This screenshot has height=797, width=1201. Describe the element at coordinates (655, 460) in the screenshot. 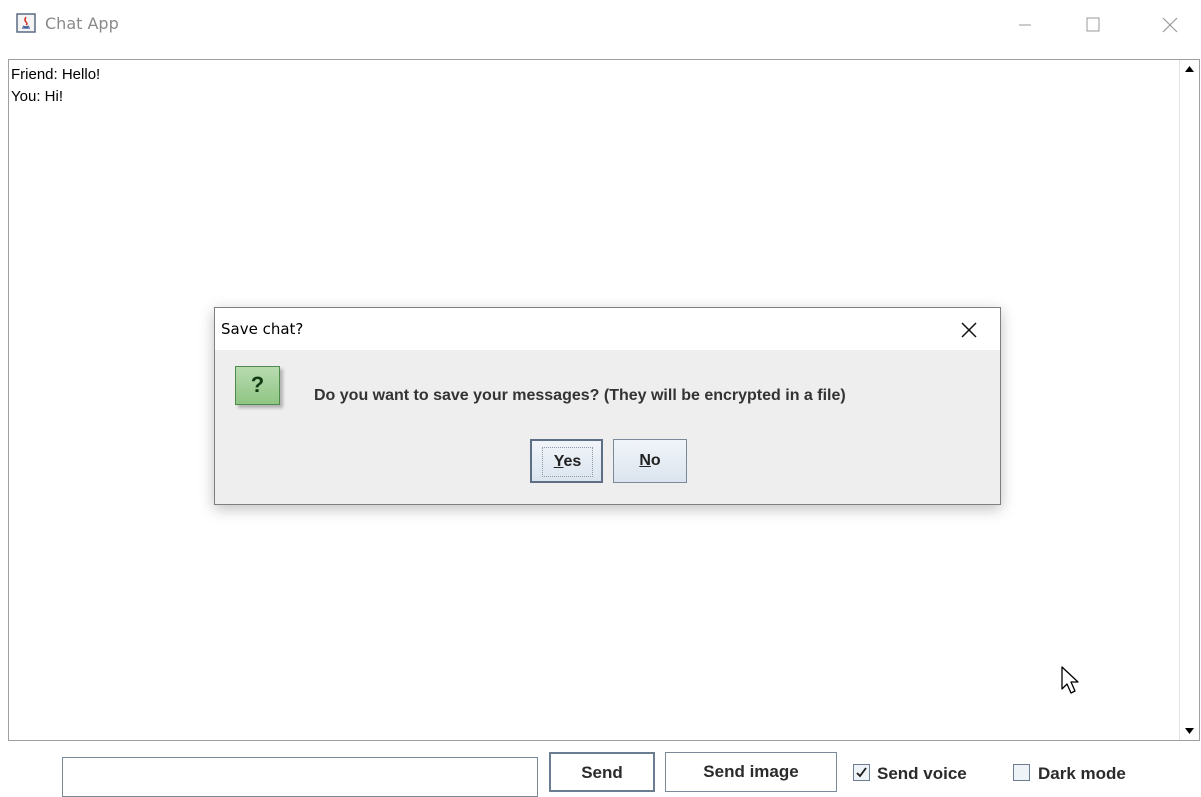

I see `no-label: o` at that location.